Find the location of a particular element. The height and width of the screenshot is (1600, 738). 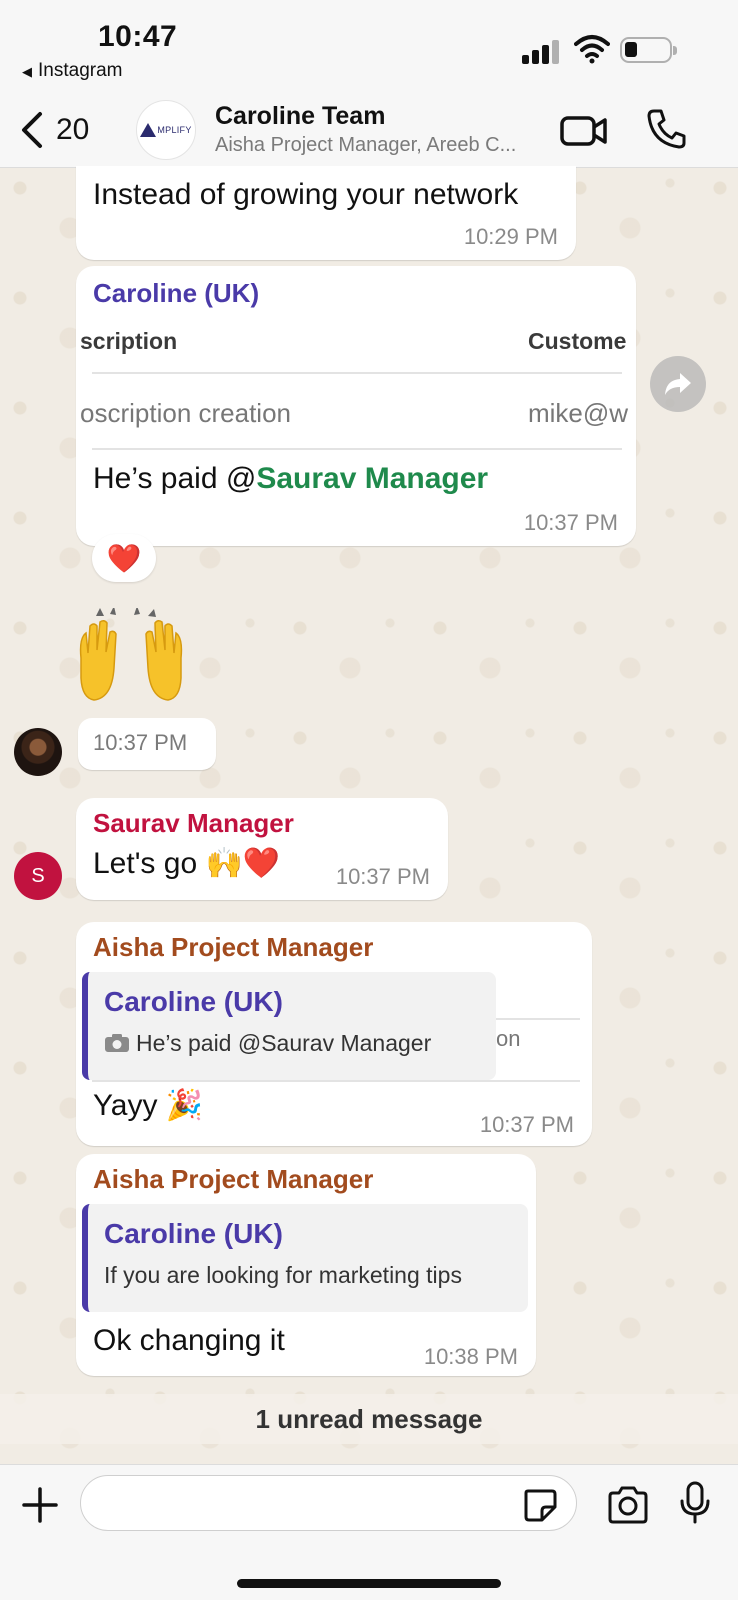

message-input is located at coordinates (328, 1503).